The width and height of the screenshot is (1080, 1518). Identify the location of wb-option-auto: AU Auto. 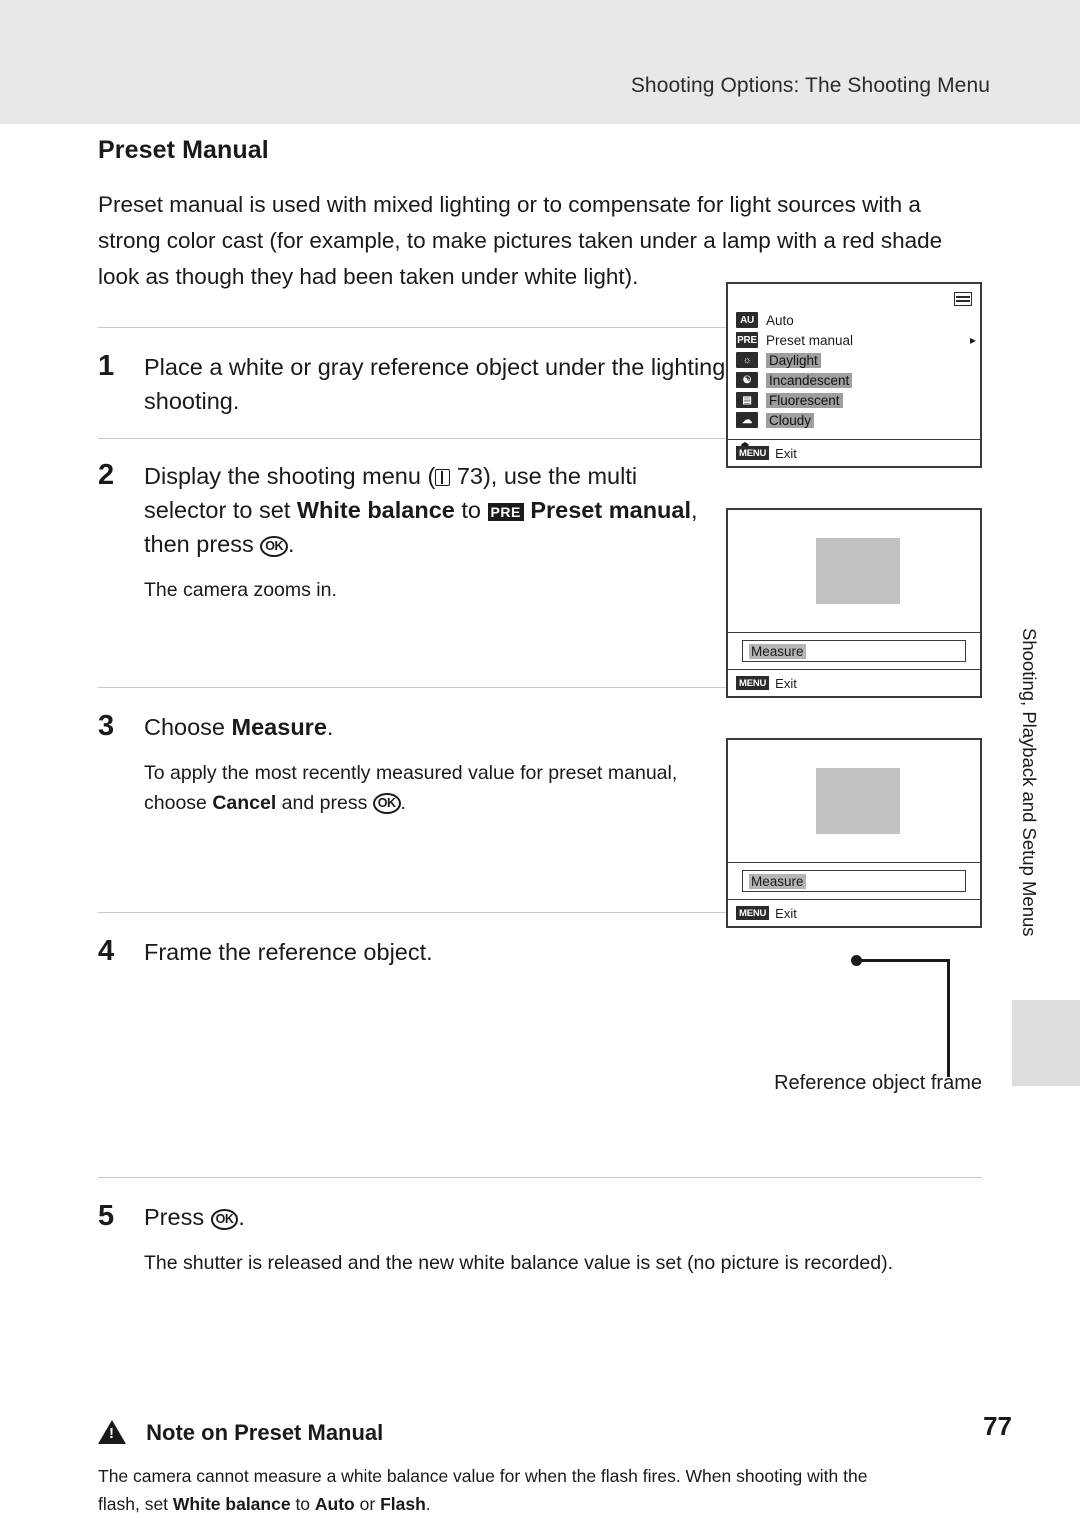
(856, 320).